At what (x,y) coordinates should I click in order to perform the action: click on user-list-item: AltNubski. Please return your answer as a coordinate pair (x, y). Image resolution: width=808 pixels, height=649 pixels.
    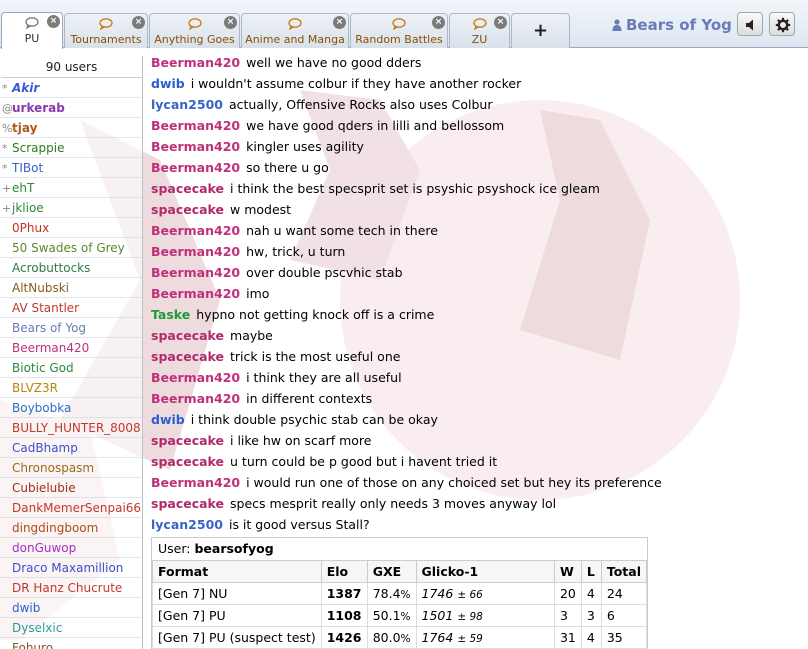
    Looking at the image, I should click on (71, 288).